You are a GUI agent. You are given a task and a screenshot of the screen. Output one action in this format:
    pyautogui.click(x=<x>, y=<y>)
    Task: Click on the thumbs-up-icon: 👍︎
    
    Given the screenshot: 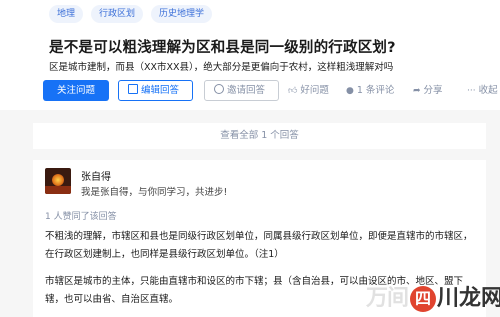 What is the action you would take?
    pyautogui.click(x=293, y=91)
    